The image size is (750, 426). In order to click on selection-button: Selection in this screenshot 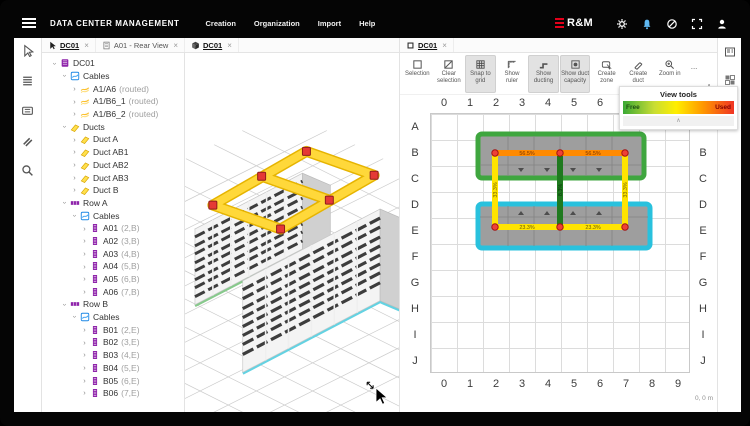, I will do `click(417, 74)`.